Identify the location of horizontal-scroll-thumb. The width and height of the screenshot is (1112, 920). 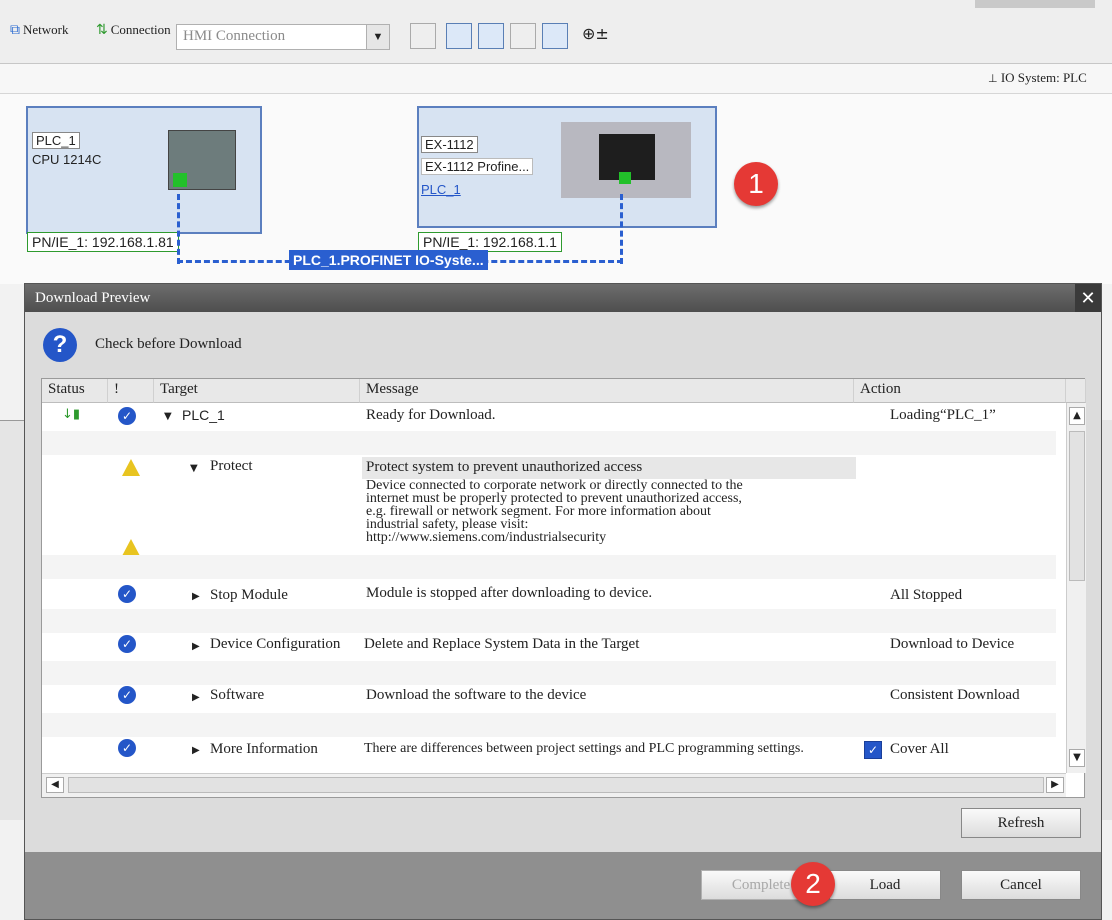
(556, 785).